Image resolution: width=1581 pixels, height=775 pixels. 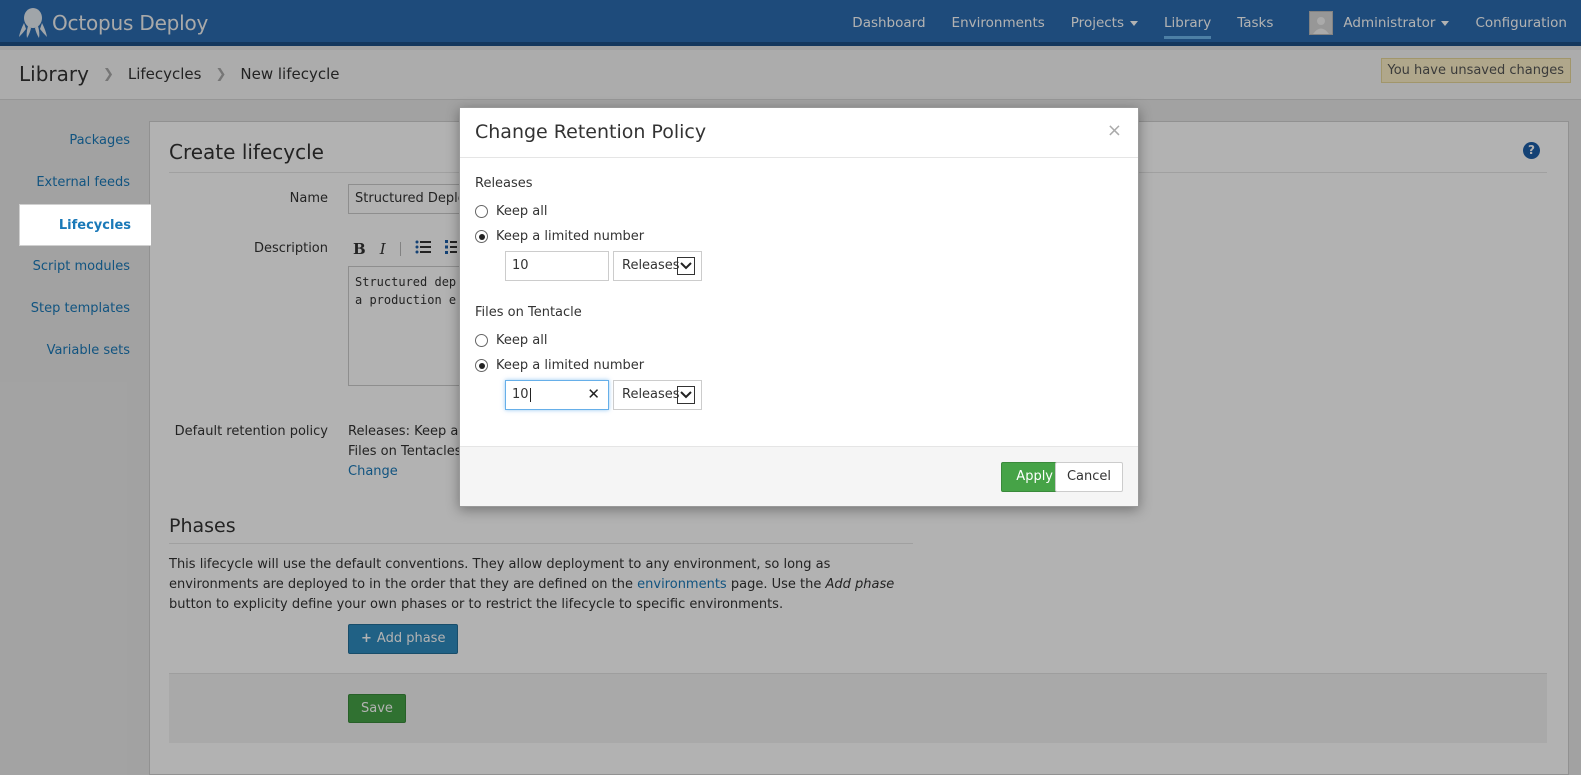 What do you see at coordinates (591, 132) in the screenshot?
I see `modal-title: Change Retention Policy` at bounding box center [591, 132].